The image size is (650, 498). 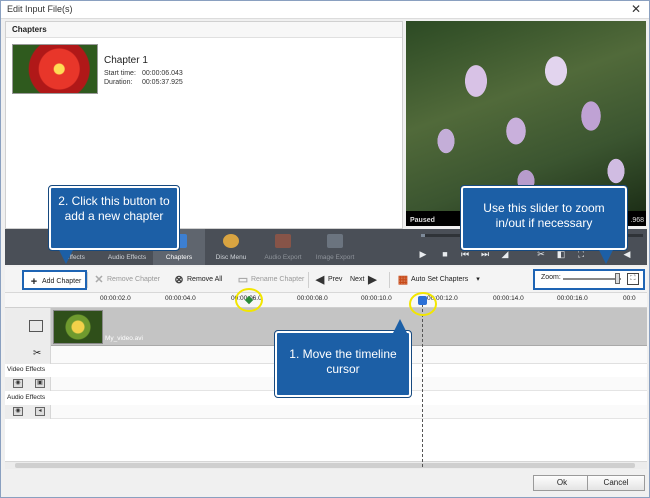 I want to click on remove-chapter-button: ✕ Remove Chapter, so click(x=126, y=280).